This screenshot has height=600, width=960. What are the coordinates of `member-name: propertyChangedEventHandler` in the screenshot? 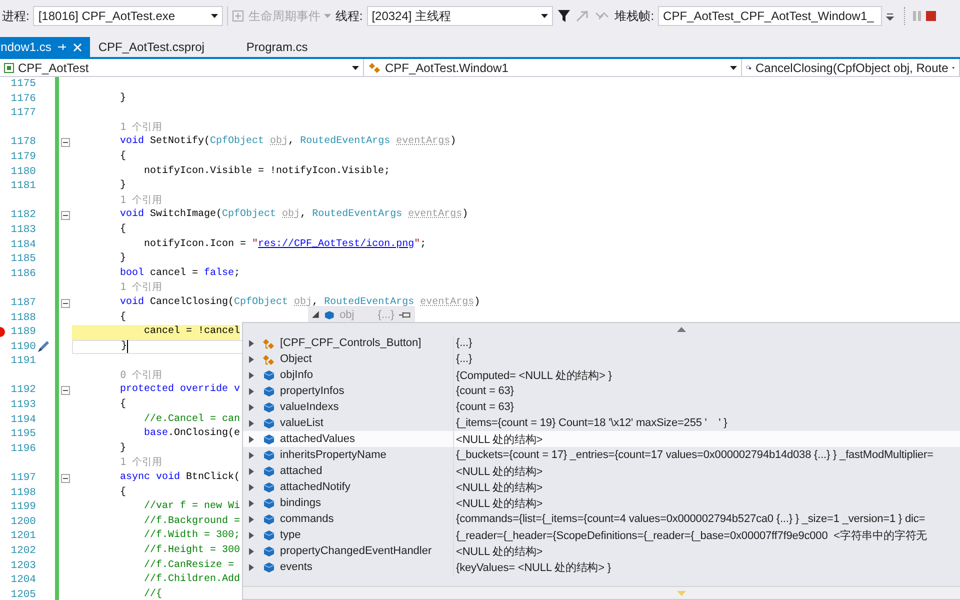 It's located at (356, 551).